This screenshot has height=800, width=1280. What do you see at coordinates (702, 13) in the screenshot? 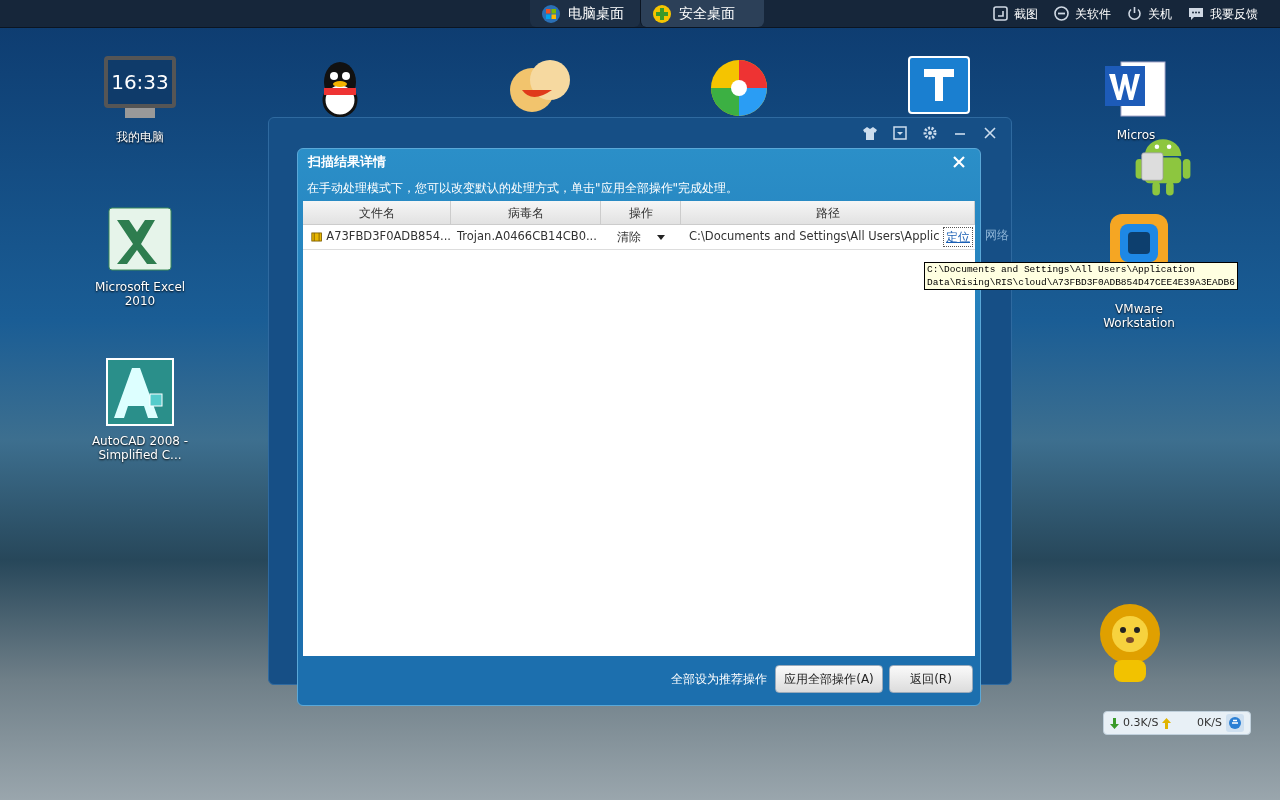
I see `desktop-tab: 安全桌面` at bounding box center [702, 13].